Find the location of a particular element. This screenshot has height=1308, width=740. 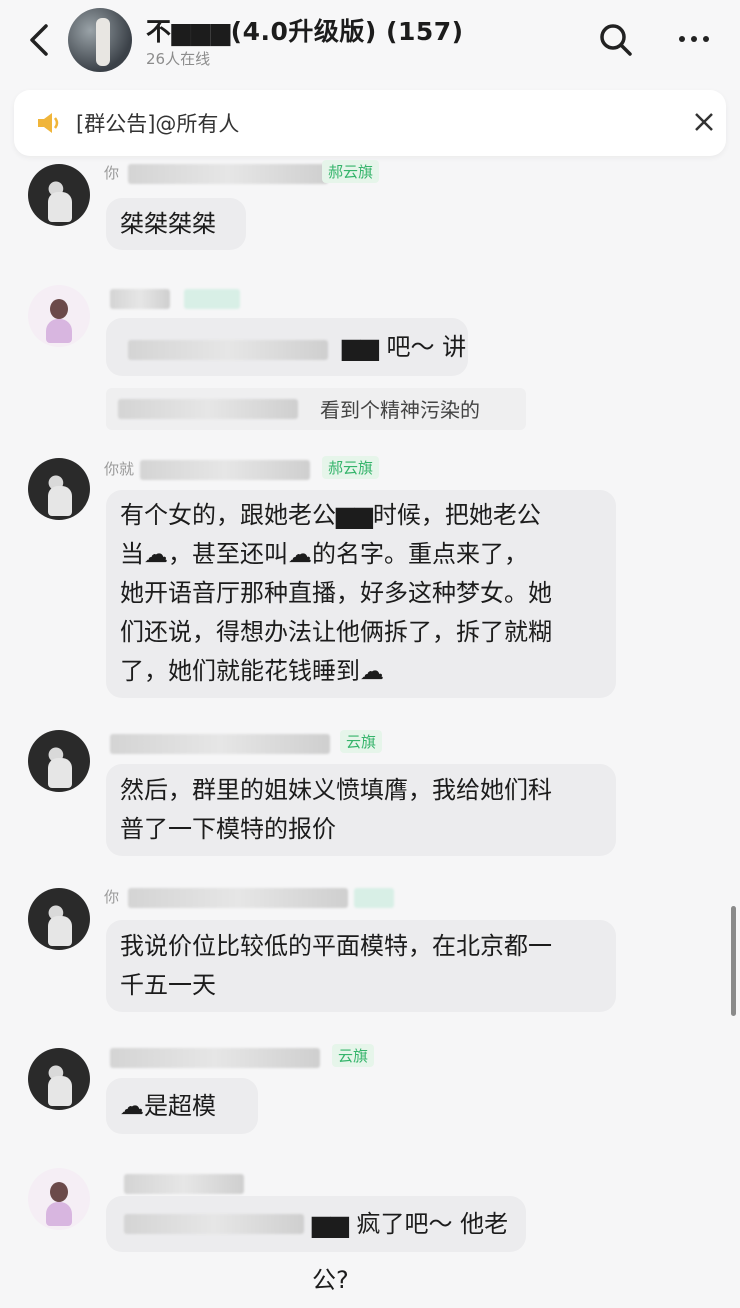

group-notice-banner: [群公告]@所有人 is located at coordinates (370, 123).